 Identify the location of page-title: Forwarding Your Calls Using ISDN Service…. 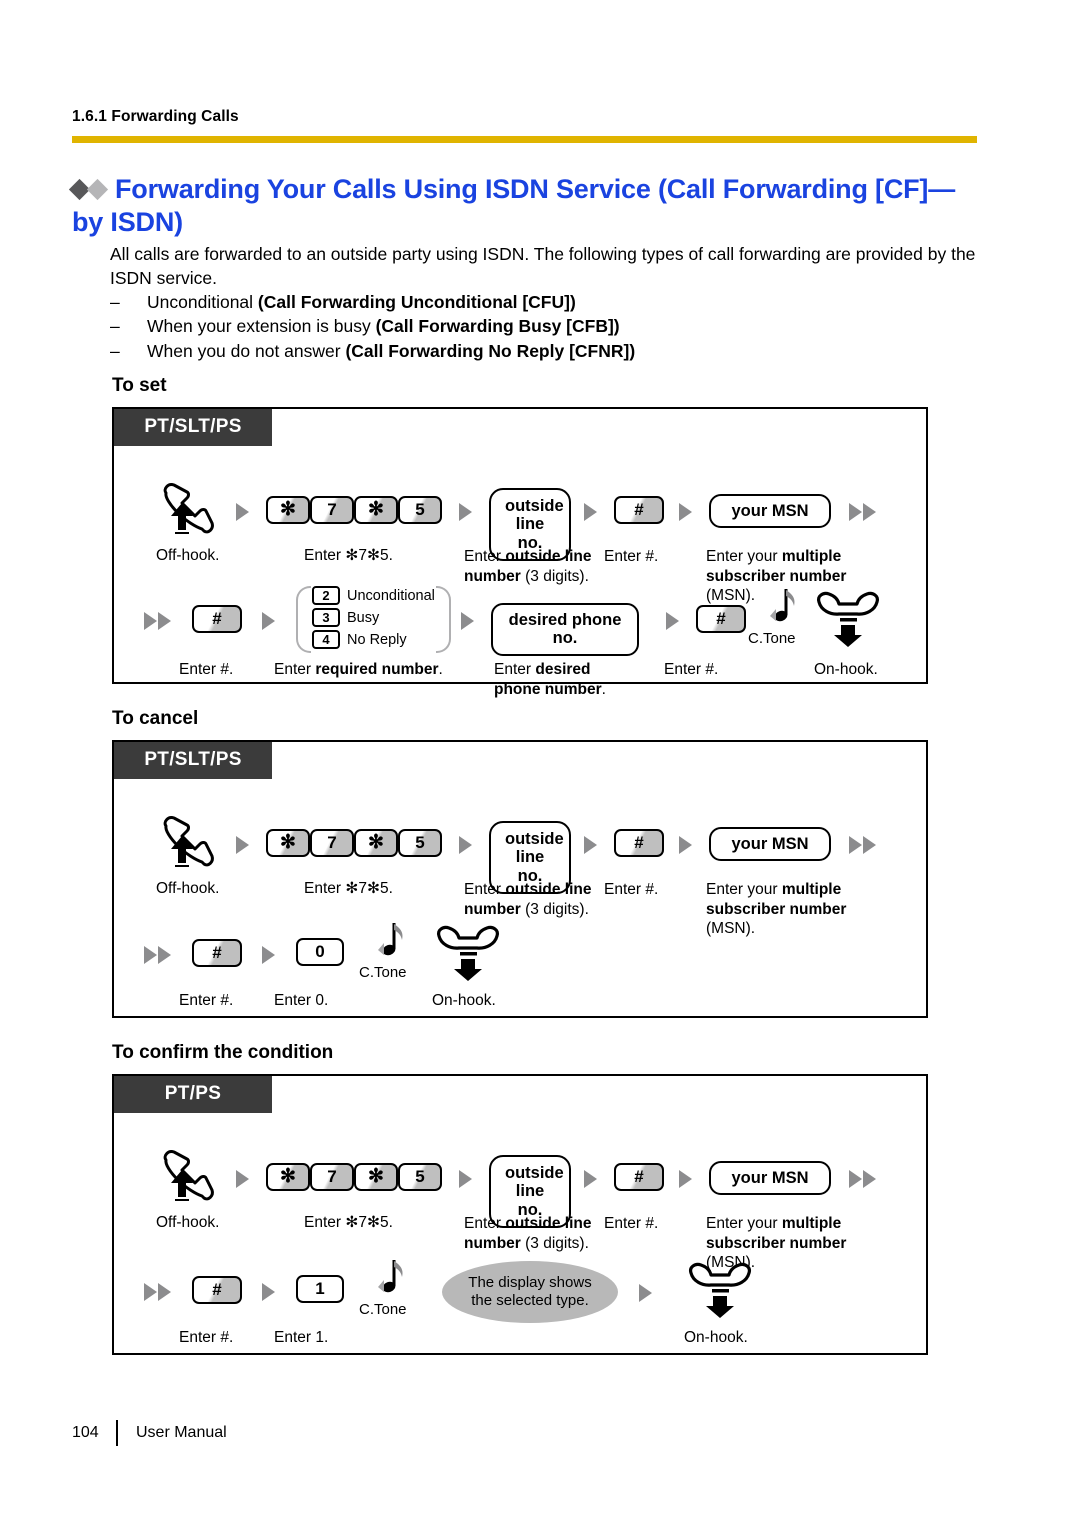
(525, 205).